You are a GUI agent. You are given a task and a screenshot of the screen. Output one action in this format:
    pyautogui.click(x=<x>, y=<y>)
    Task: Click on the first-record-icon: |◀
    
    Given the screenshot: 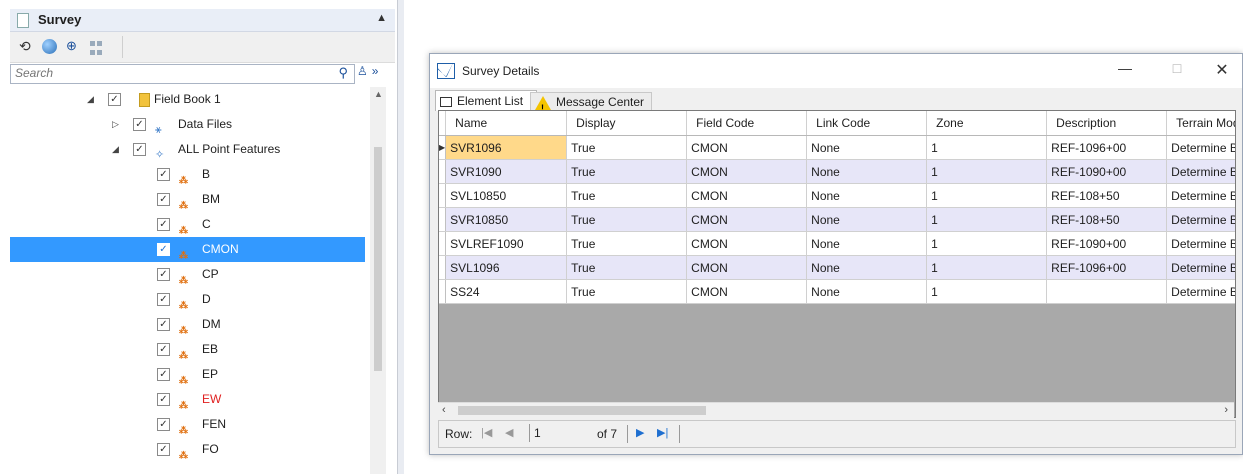 What is the action you would take?
    pyautogui.click(x=486, y=432)
    